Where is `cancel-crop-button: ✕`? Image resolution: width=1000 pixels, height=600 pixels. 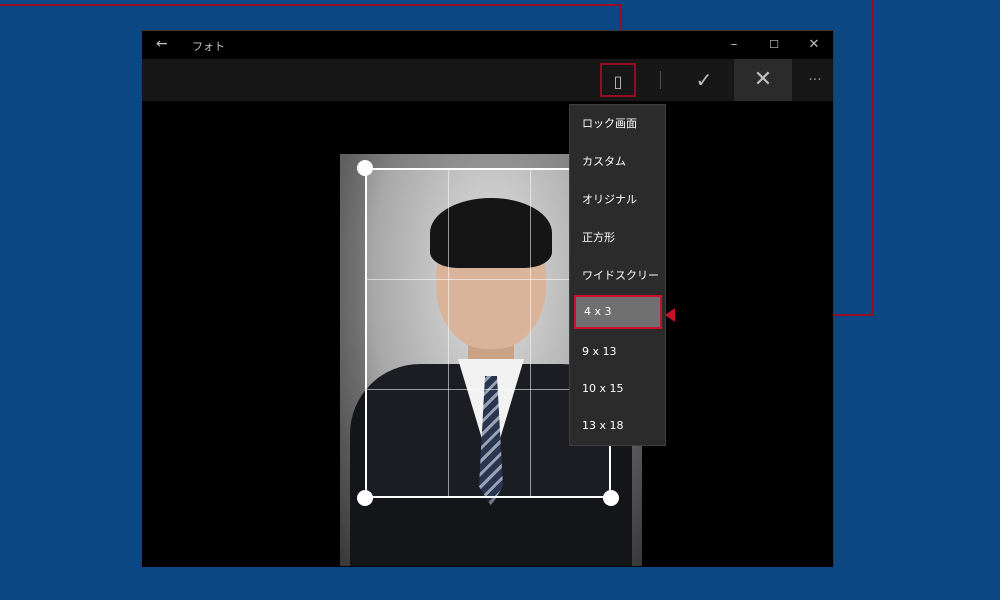
cancel-crop-button: ✕ is located at coordinates (763, 80).